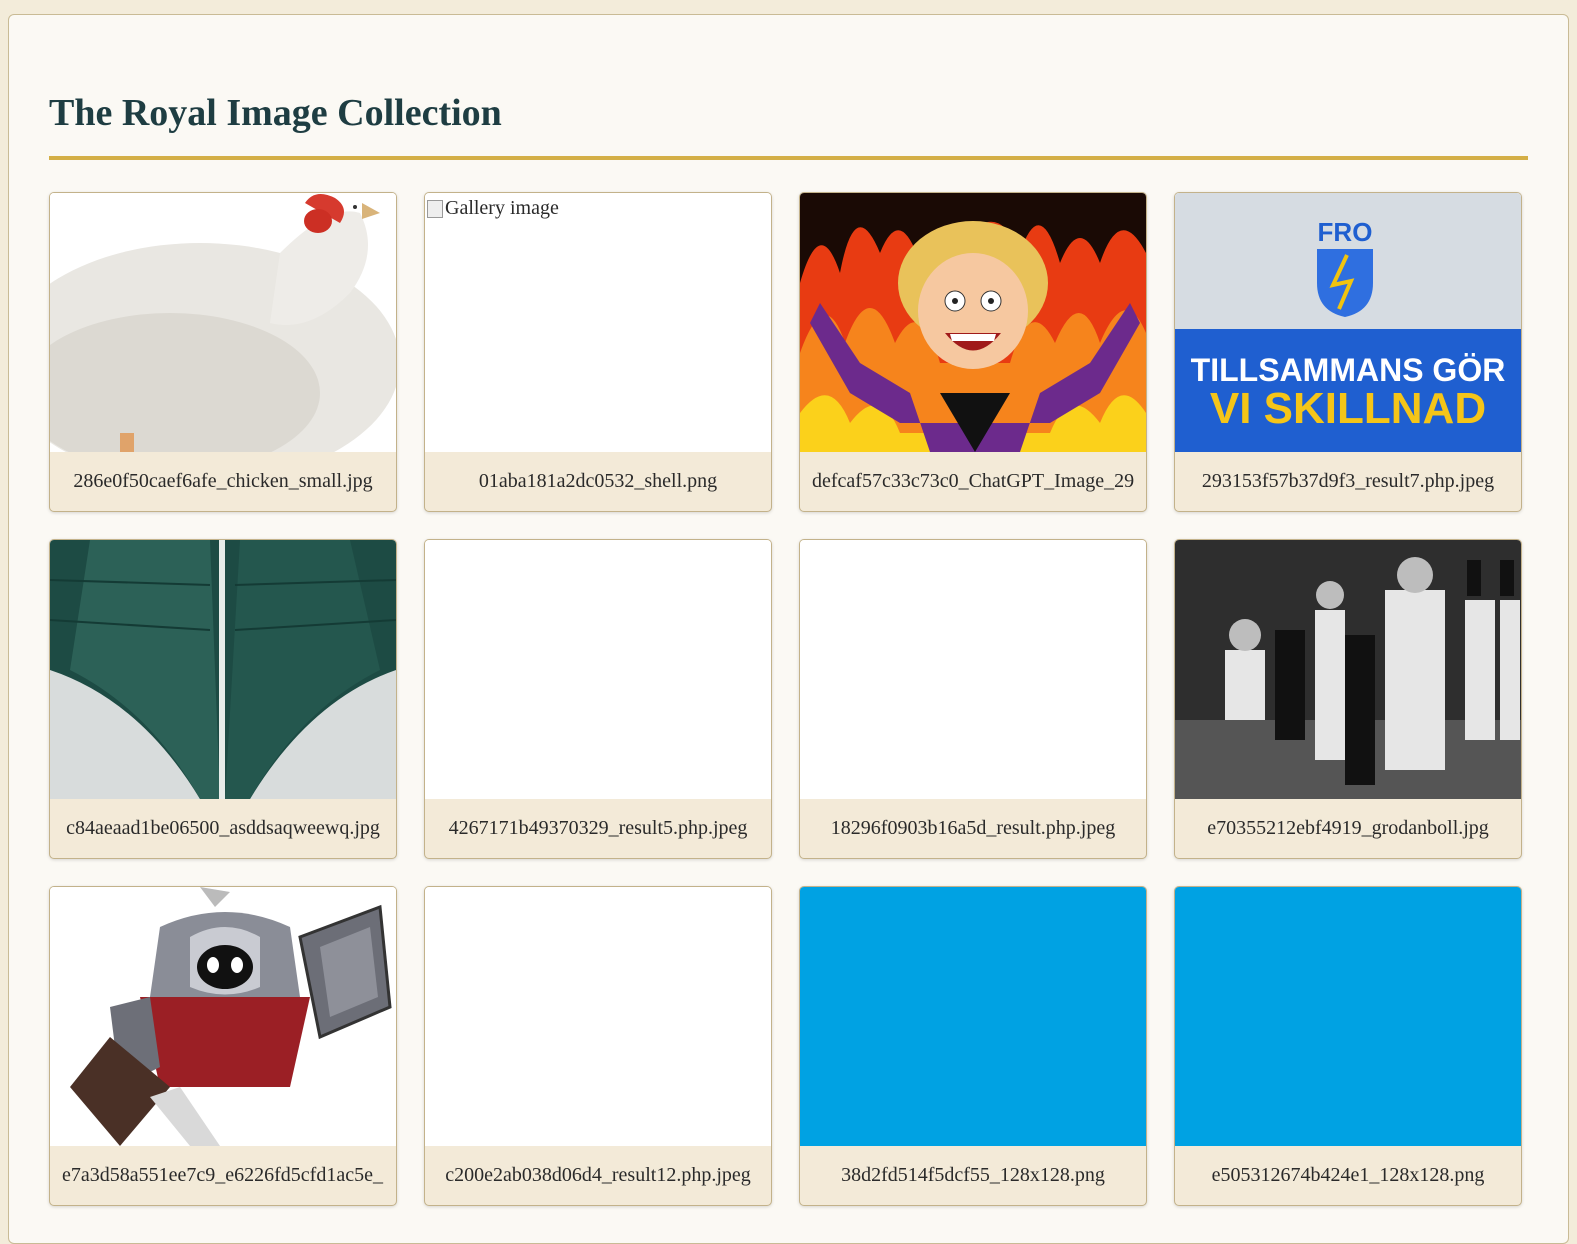 The width and height of the screenshot is (1577, 1244). Describe the element at coordinates (973, 322) in the screenshot. I see `gallery-image-cartoon` at that location.